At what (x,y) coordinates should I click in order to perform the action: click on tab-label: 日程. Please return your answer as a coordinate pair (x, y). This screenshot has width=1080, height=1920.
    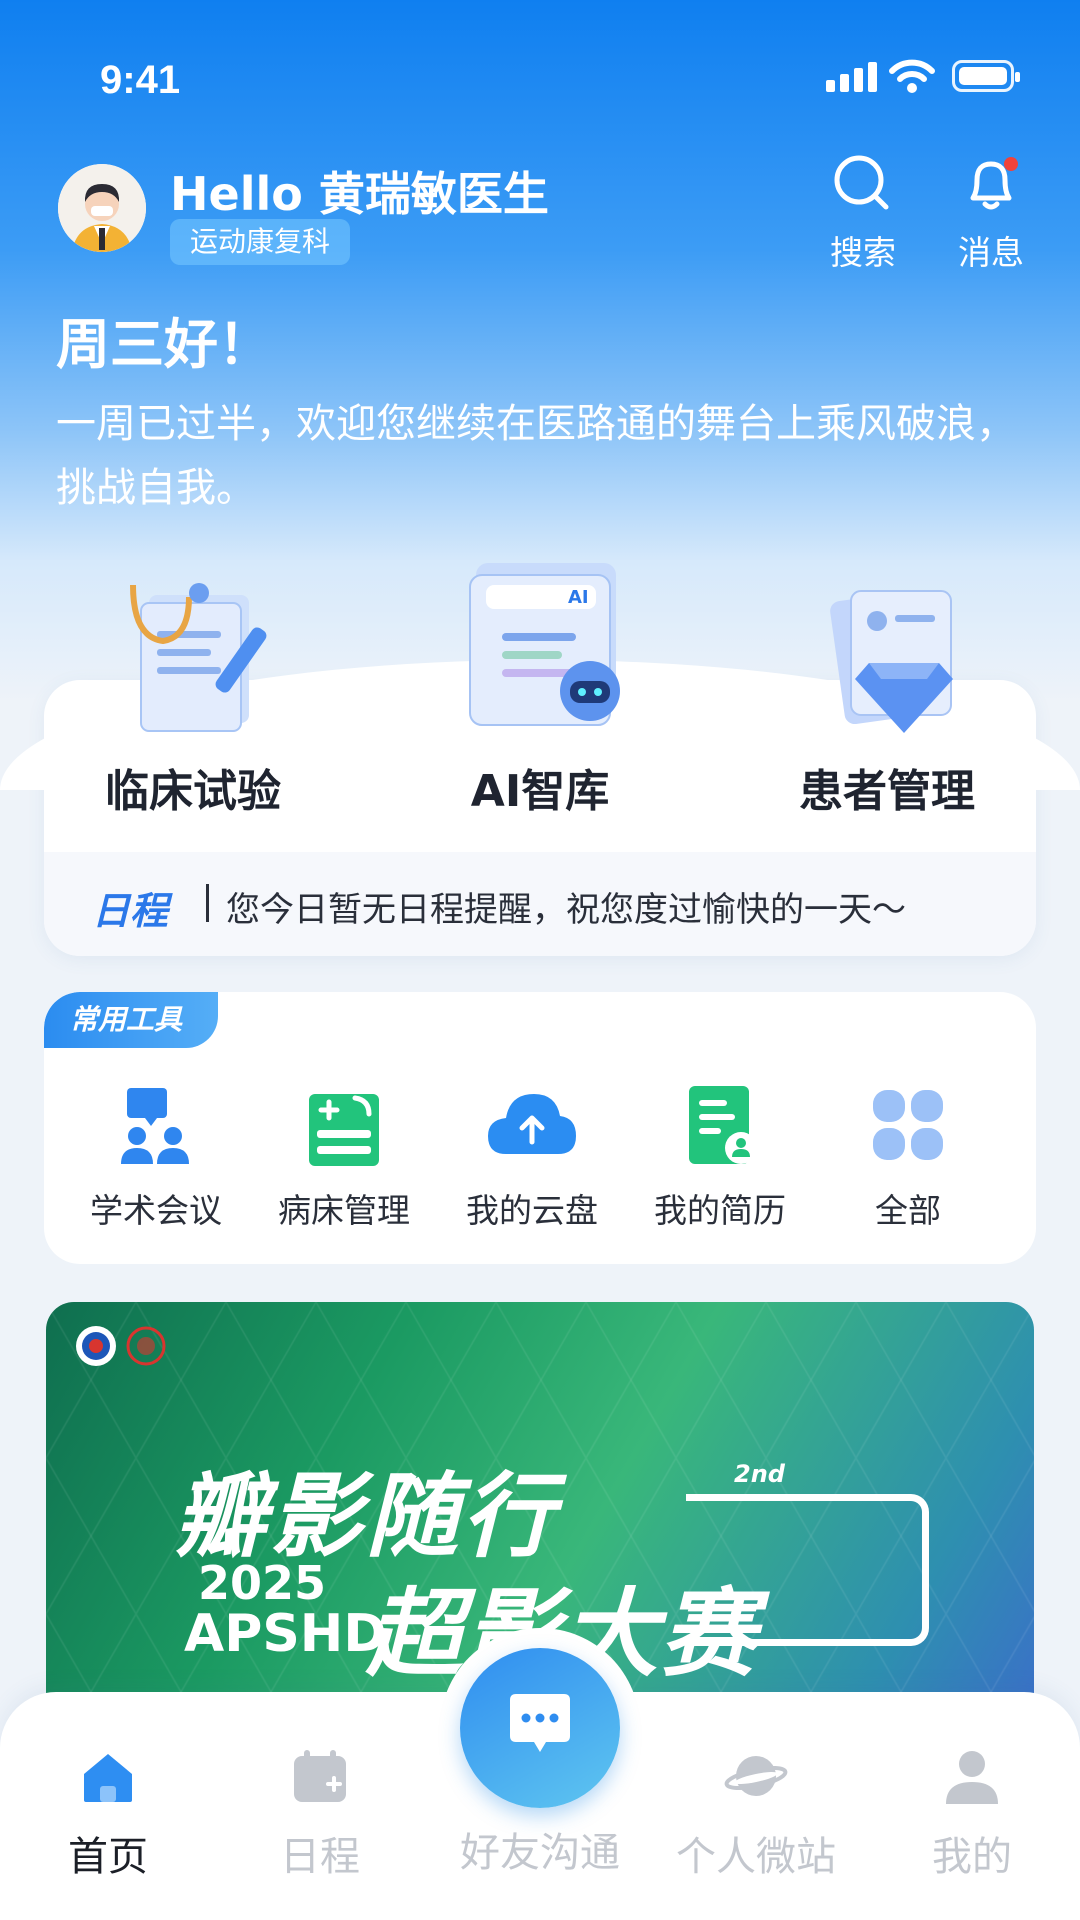
    Looking at the image, I should click on (320, 1857).